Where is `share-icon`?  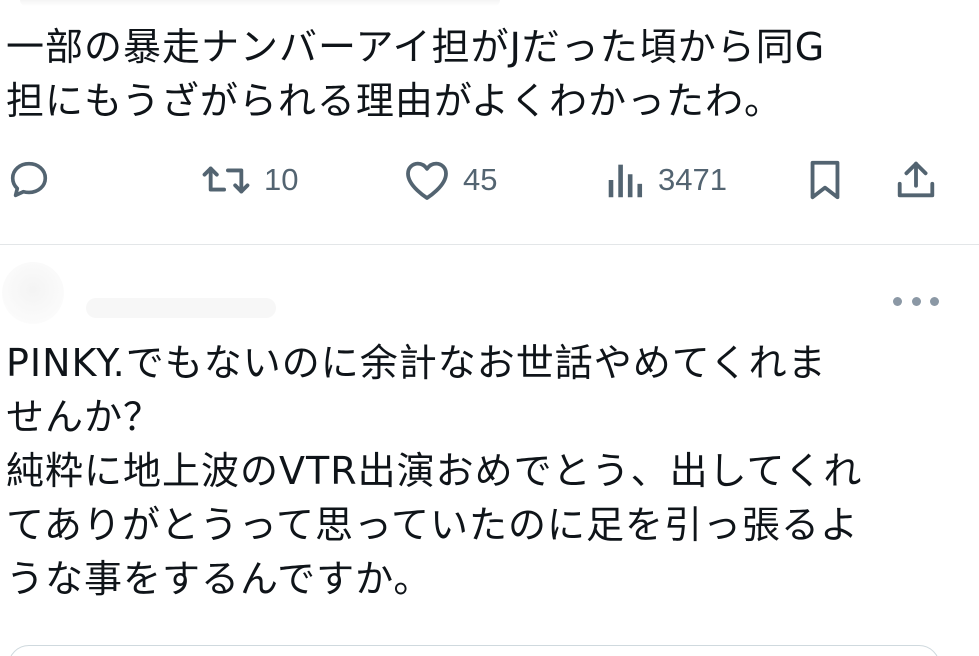 share-icon is located at coordinates (916, 179).